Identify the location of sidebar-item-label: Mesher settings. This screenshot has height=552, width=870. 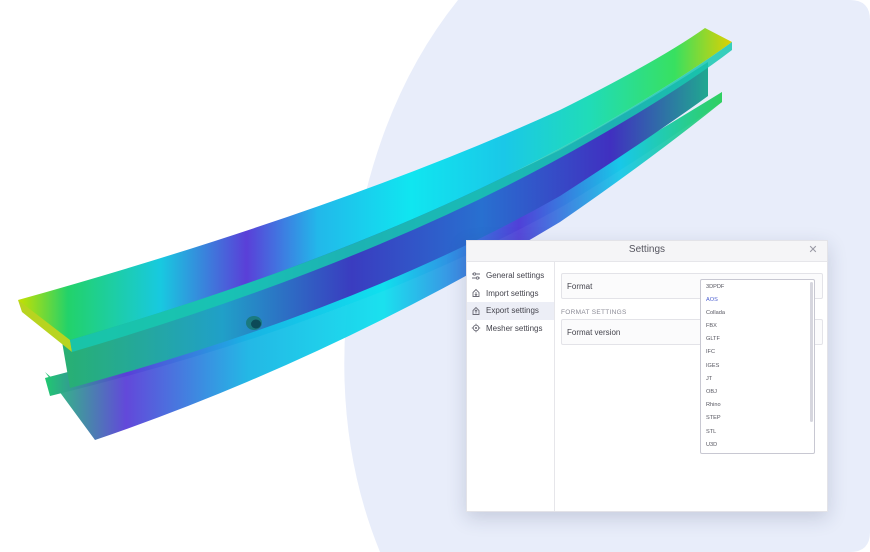
(514, 328).